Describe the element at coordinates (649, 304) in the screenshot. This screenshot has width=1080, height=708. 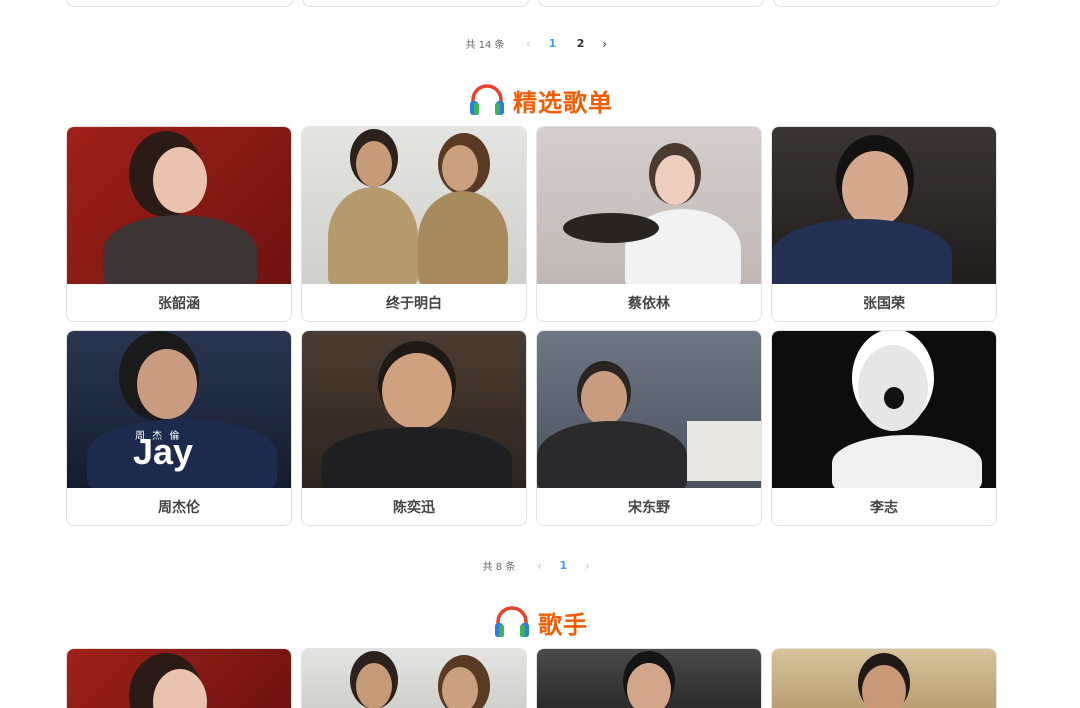
I see `playlist-name: 蔡依林` at that location.